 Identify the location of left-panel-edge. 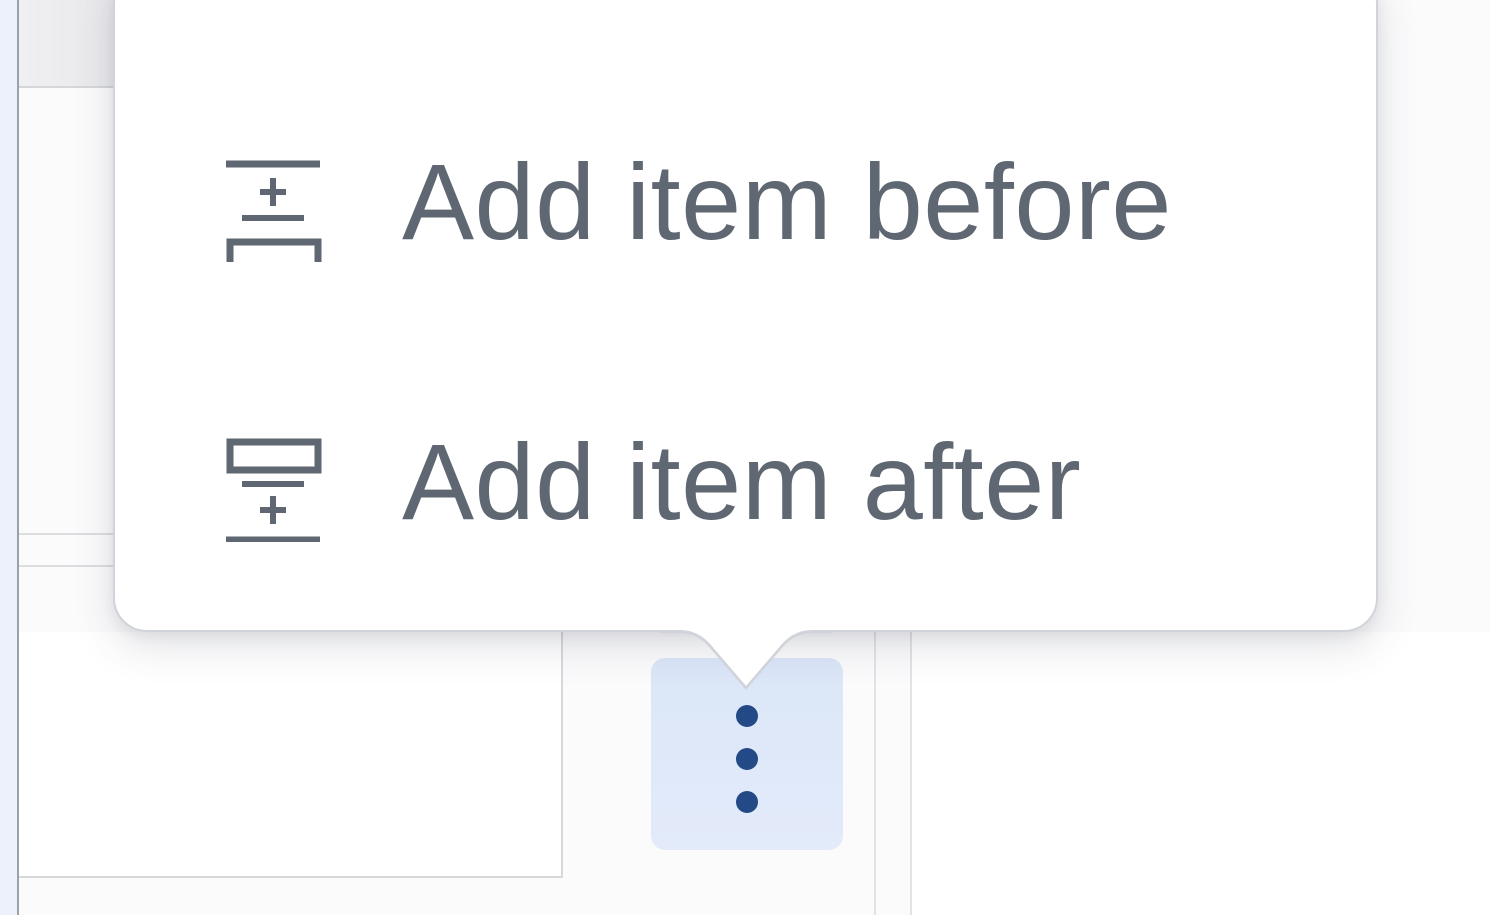
(9, 457).